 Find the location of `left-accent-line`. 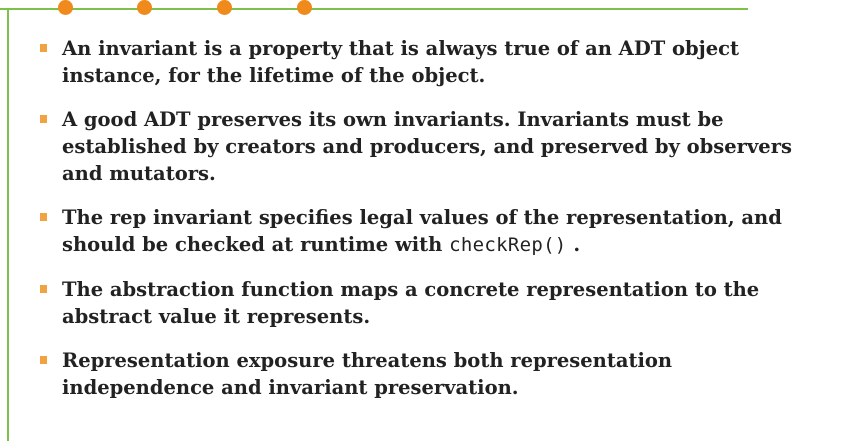

left-accent-line is located at coordinates (8, 224).